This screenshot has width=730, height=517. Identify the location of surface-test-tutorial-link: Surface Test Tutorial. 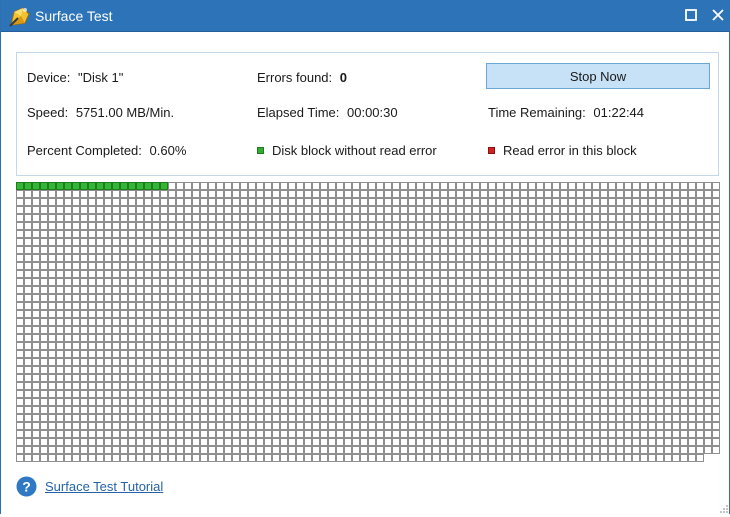
(104, 486).